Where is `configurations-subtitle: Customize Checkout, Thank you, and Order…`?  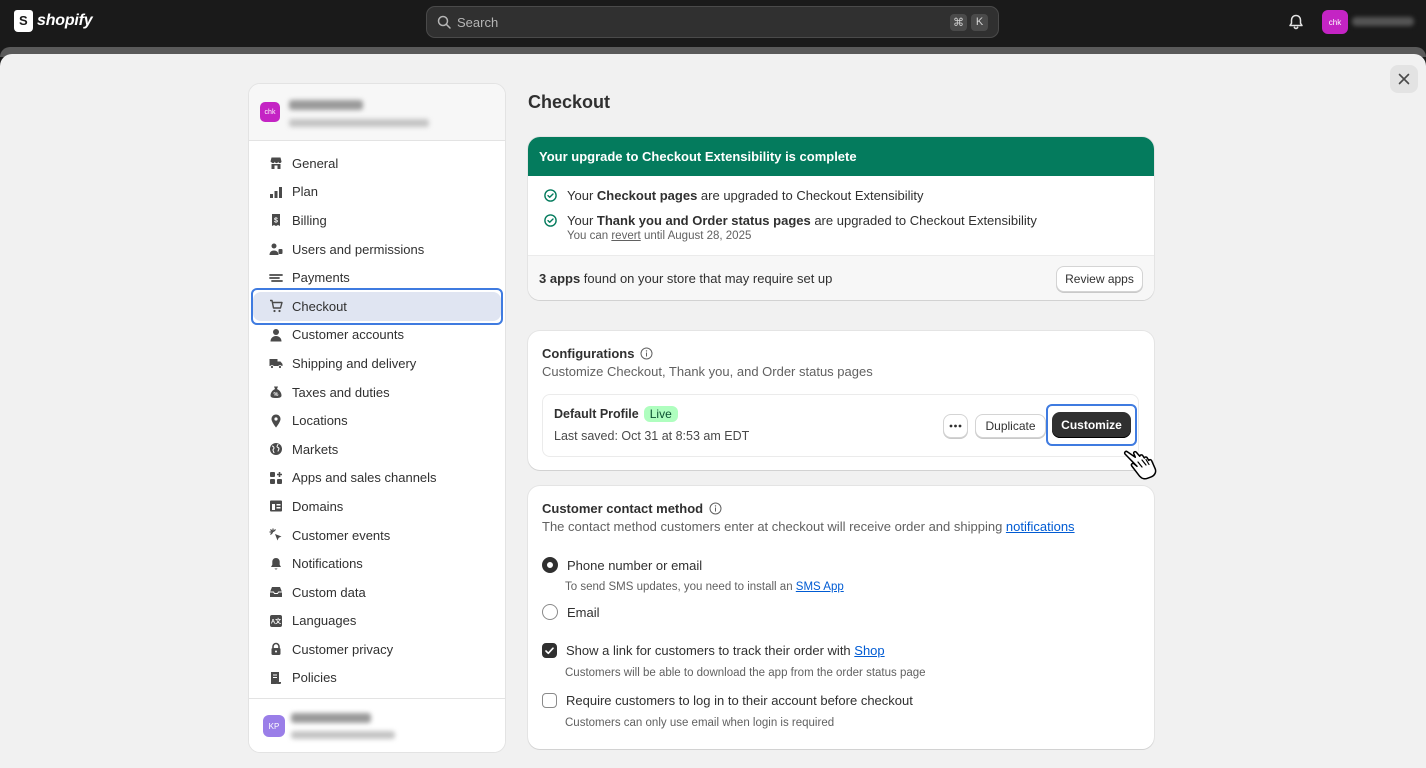 configurations-subtitle: Customize Checkout, Thank you, and Order… is located at coordinates (707, 371).